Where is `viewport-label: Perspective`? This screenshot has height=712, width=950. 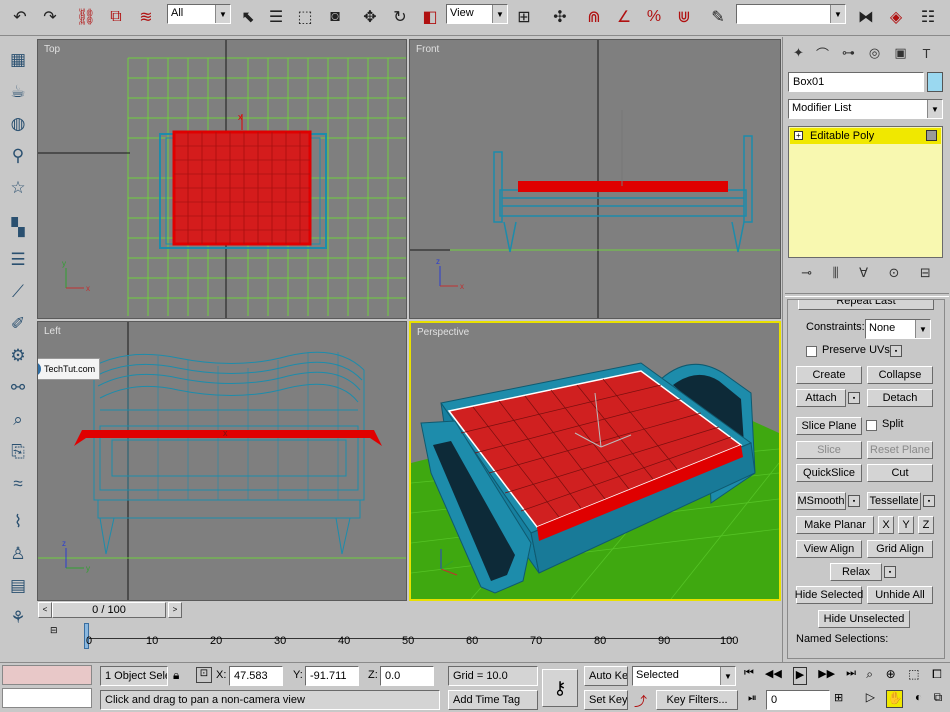
viewport-label: Perspective is located at coordinates (443, 332).